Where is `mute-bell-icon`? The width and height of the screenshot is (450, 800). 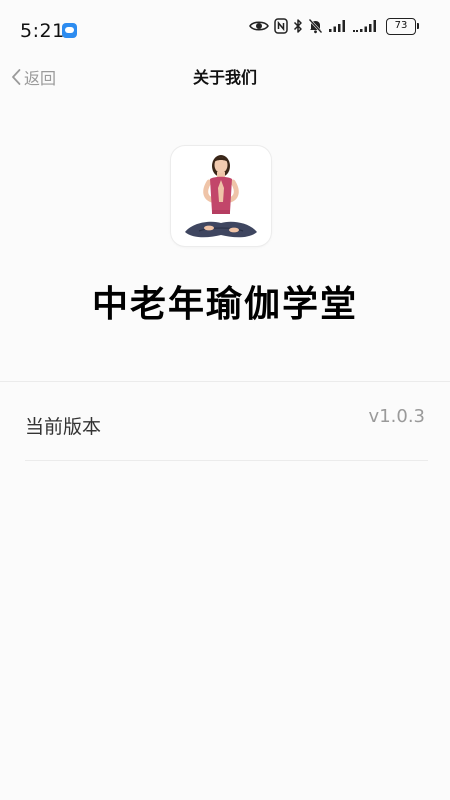
mute-bell-icon is located at coordinates (315, 26).